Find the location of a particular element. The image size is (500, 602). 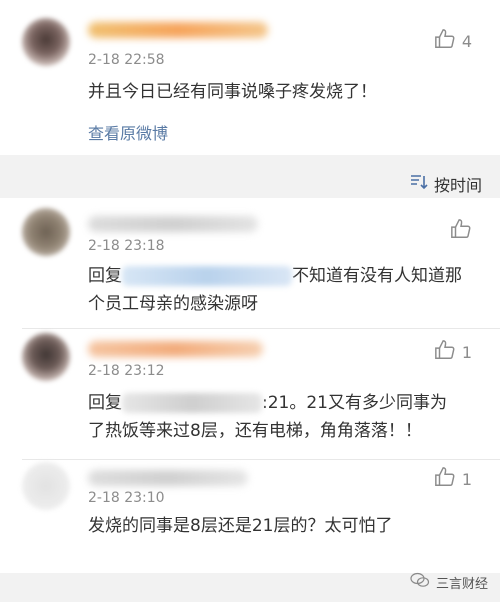

comment-text-line1: 不知道有没有人知道那 is located at coordinates (377, 276).